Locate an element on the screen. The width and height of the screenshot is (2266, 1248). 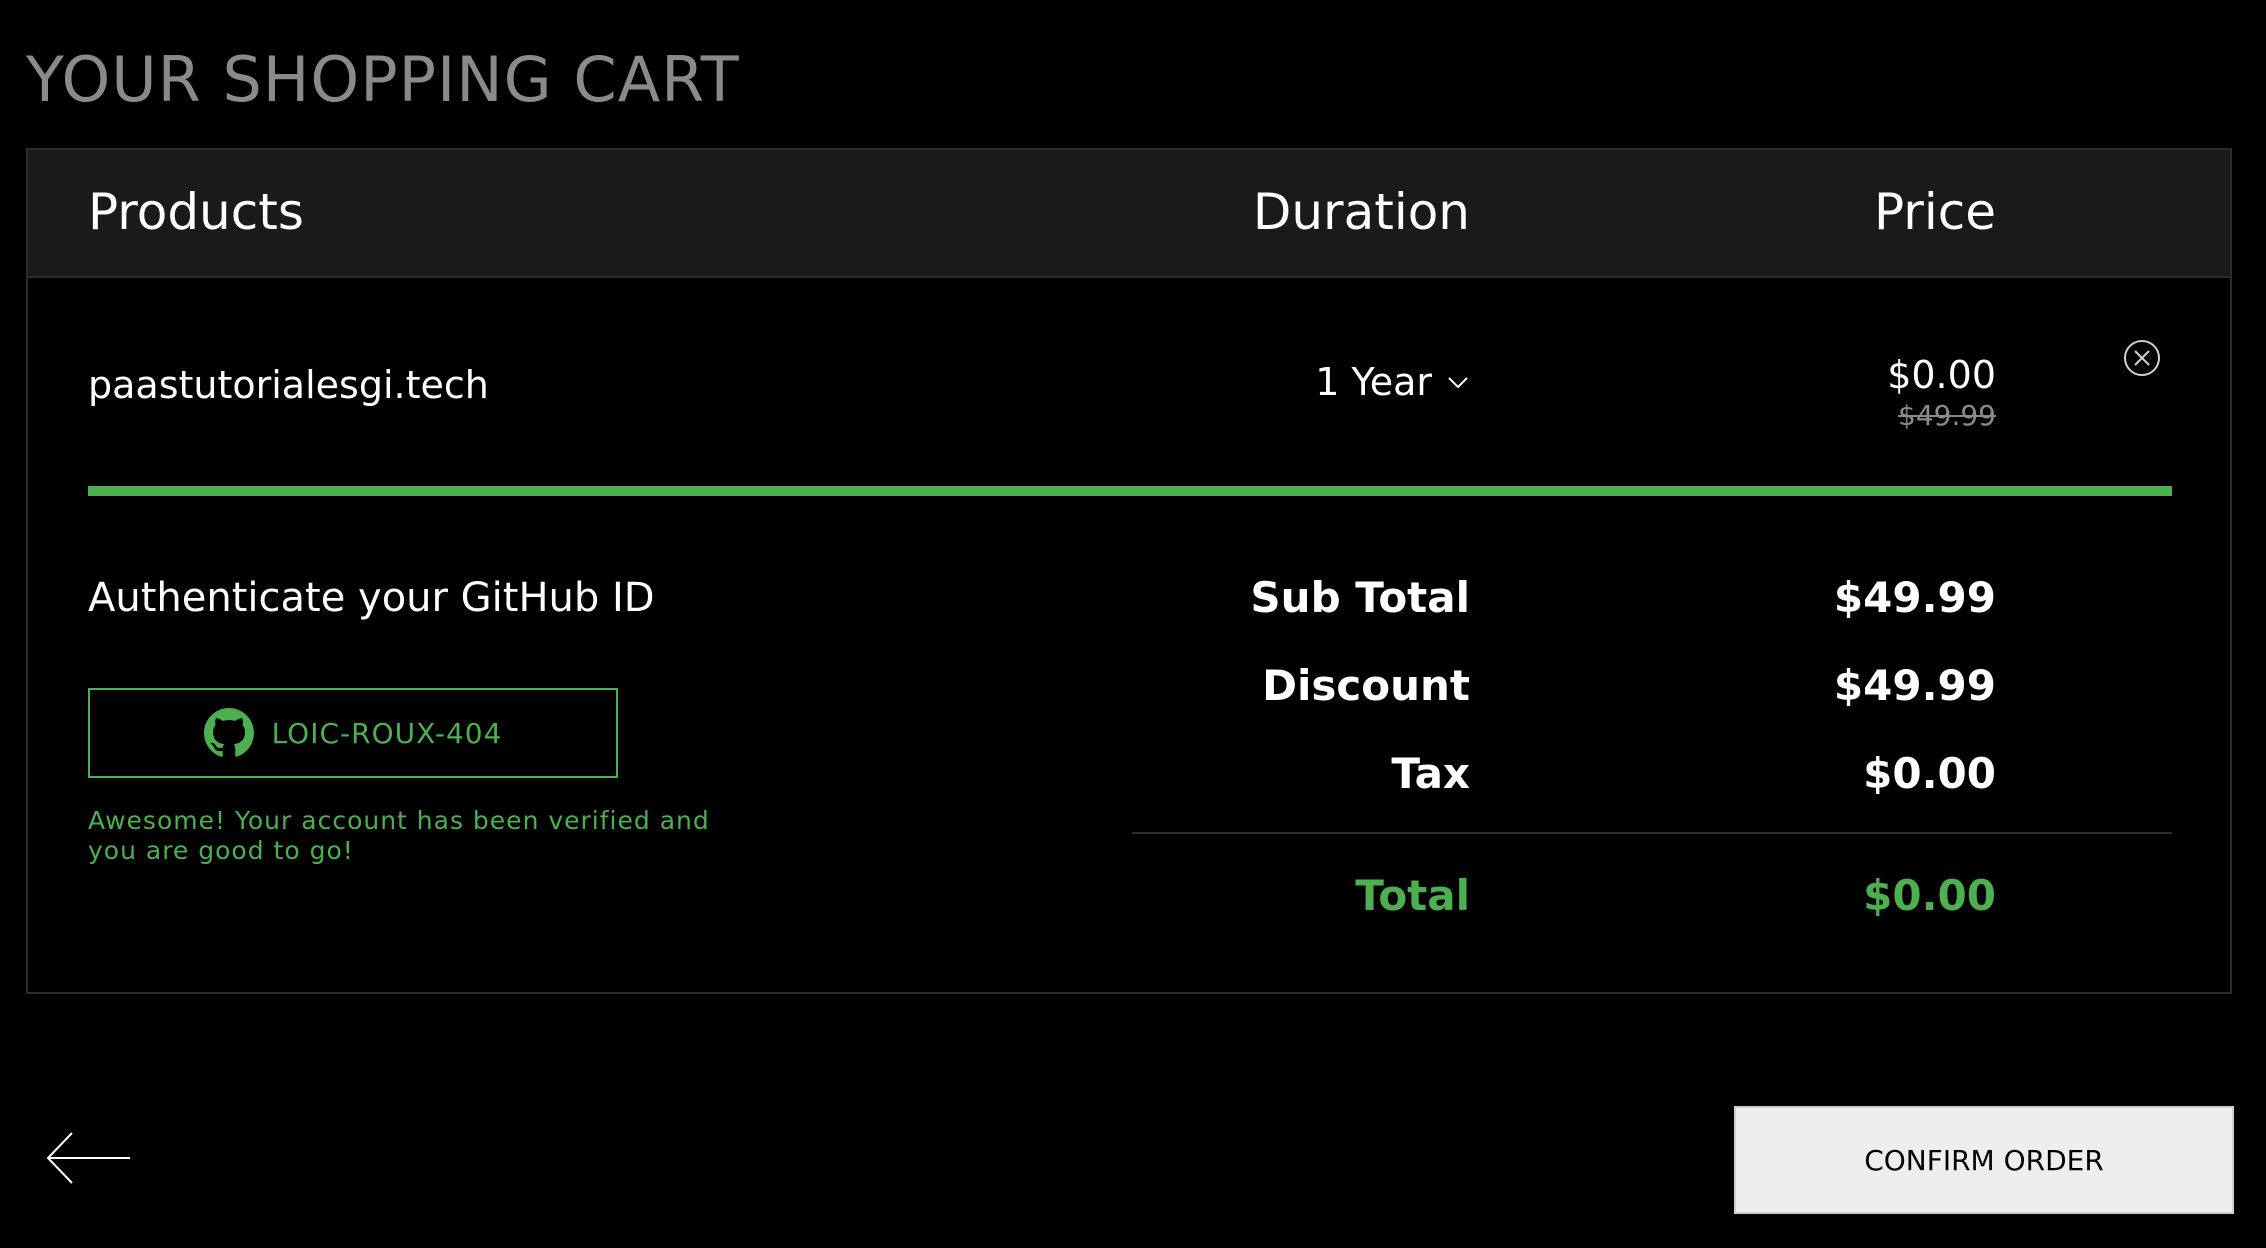
arrow-left-icon is located at coordinates (89, 1158).